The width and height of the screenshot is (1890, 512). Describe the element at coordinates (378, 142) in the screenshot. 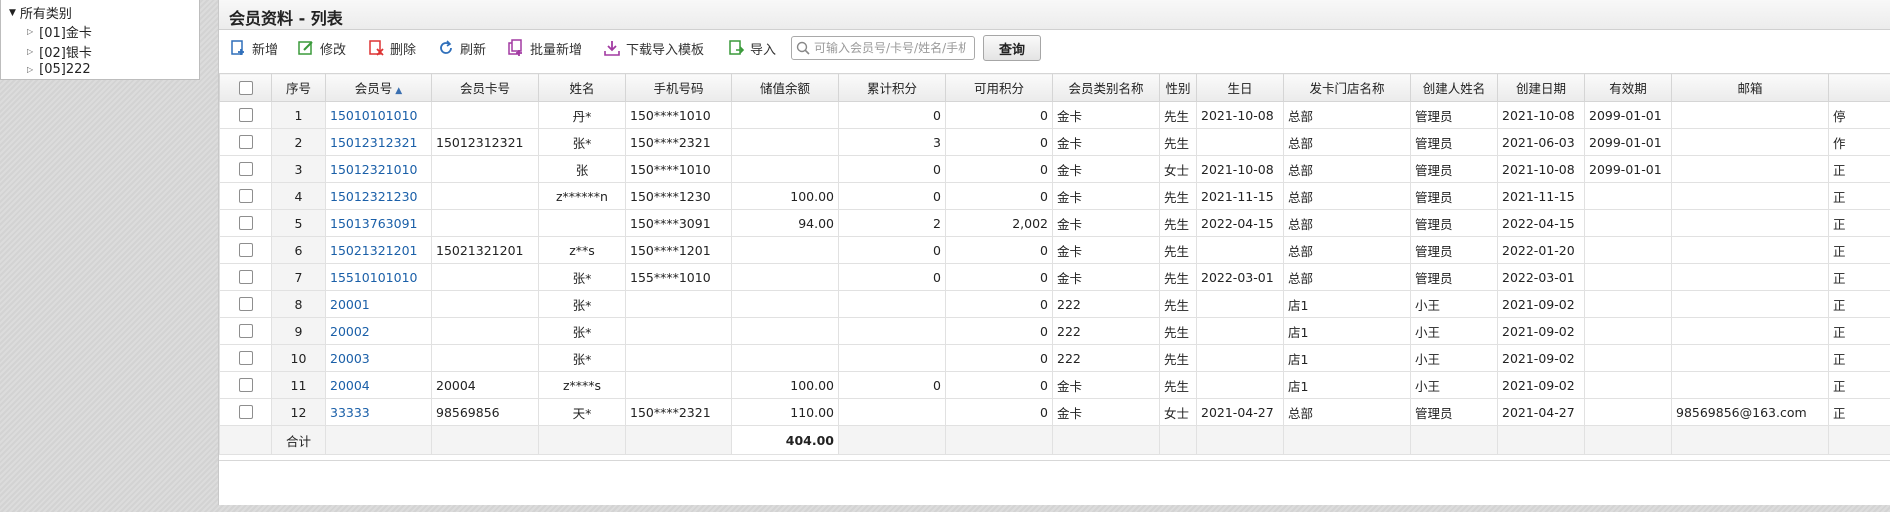

I see `member-no-link: 15012312321` at that location.